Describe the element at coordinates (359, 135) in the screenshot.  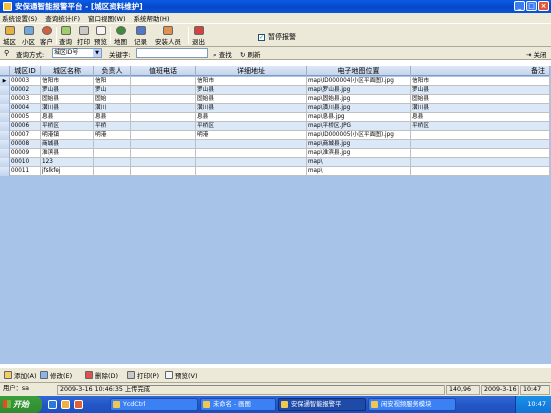
I see `table-cell: map\ID000005(小区平面图).jpg` at that location.